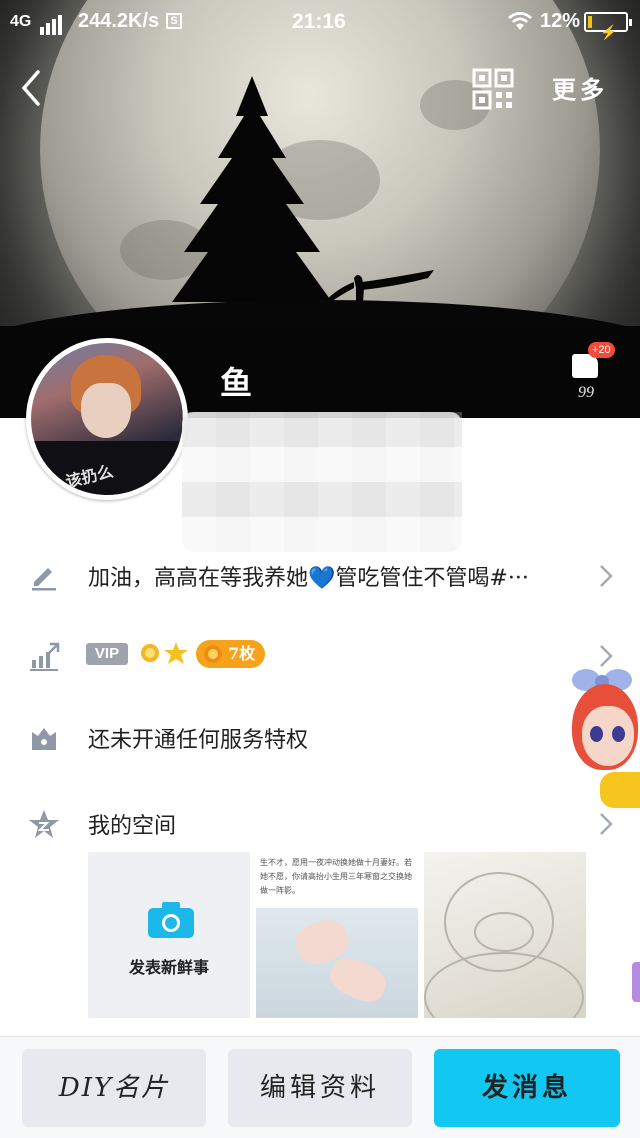 The height and width of the screenshot is (1138, 640). I want to click on nickname: 鱼, so click(236, 383).